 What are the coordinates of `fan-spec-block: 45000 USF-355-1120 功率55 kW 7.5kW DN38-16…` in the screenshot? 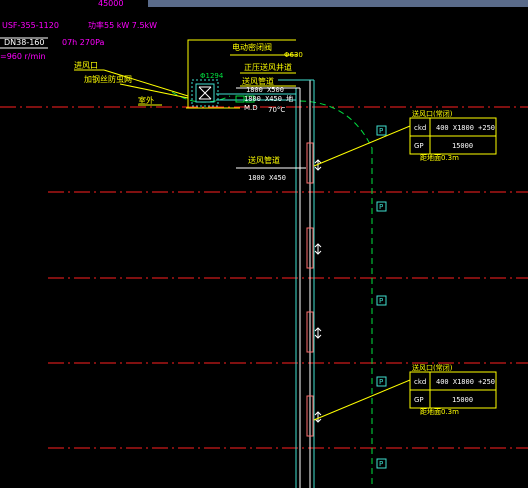 It's located at (78, 30).